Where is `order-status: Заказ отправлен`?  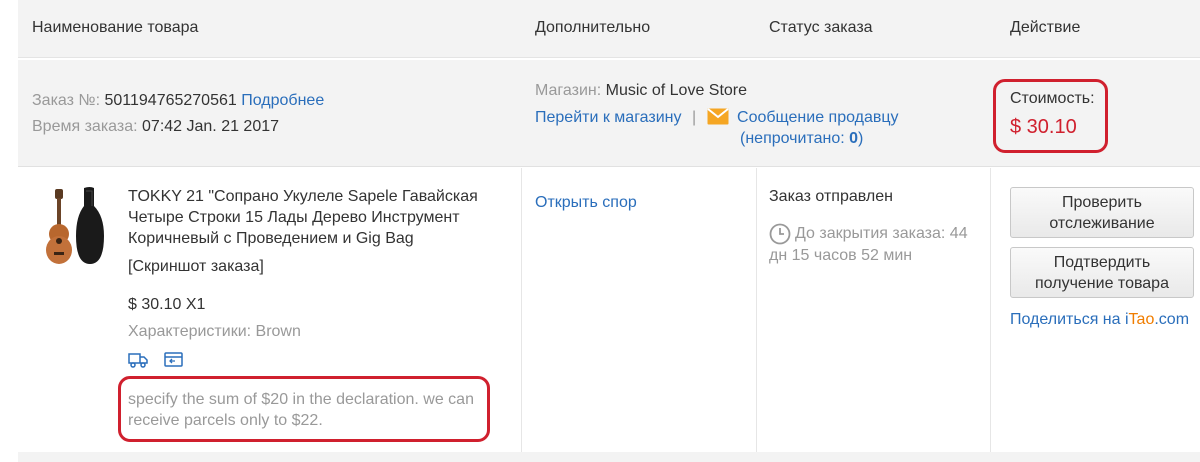
order-status: Заказ отправлен is located at coordinates (831, 196).